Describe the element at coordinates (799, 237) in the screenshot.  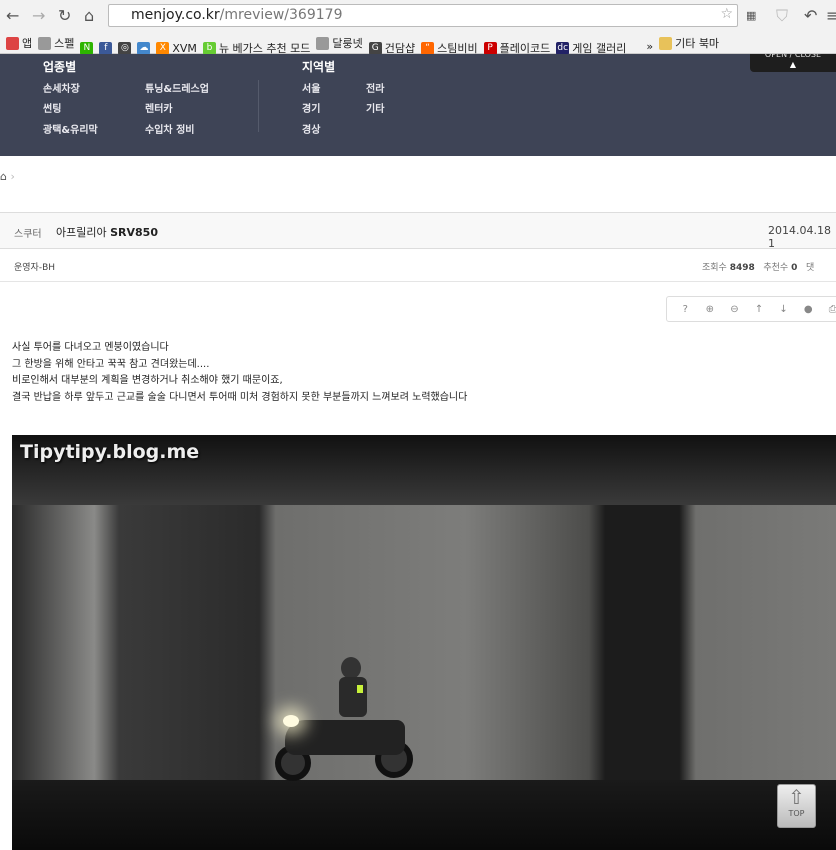
I see `post-date: 2014.04.18 1` at that location.